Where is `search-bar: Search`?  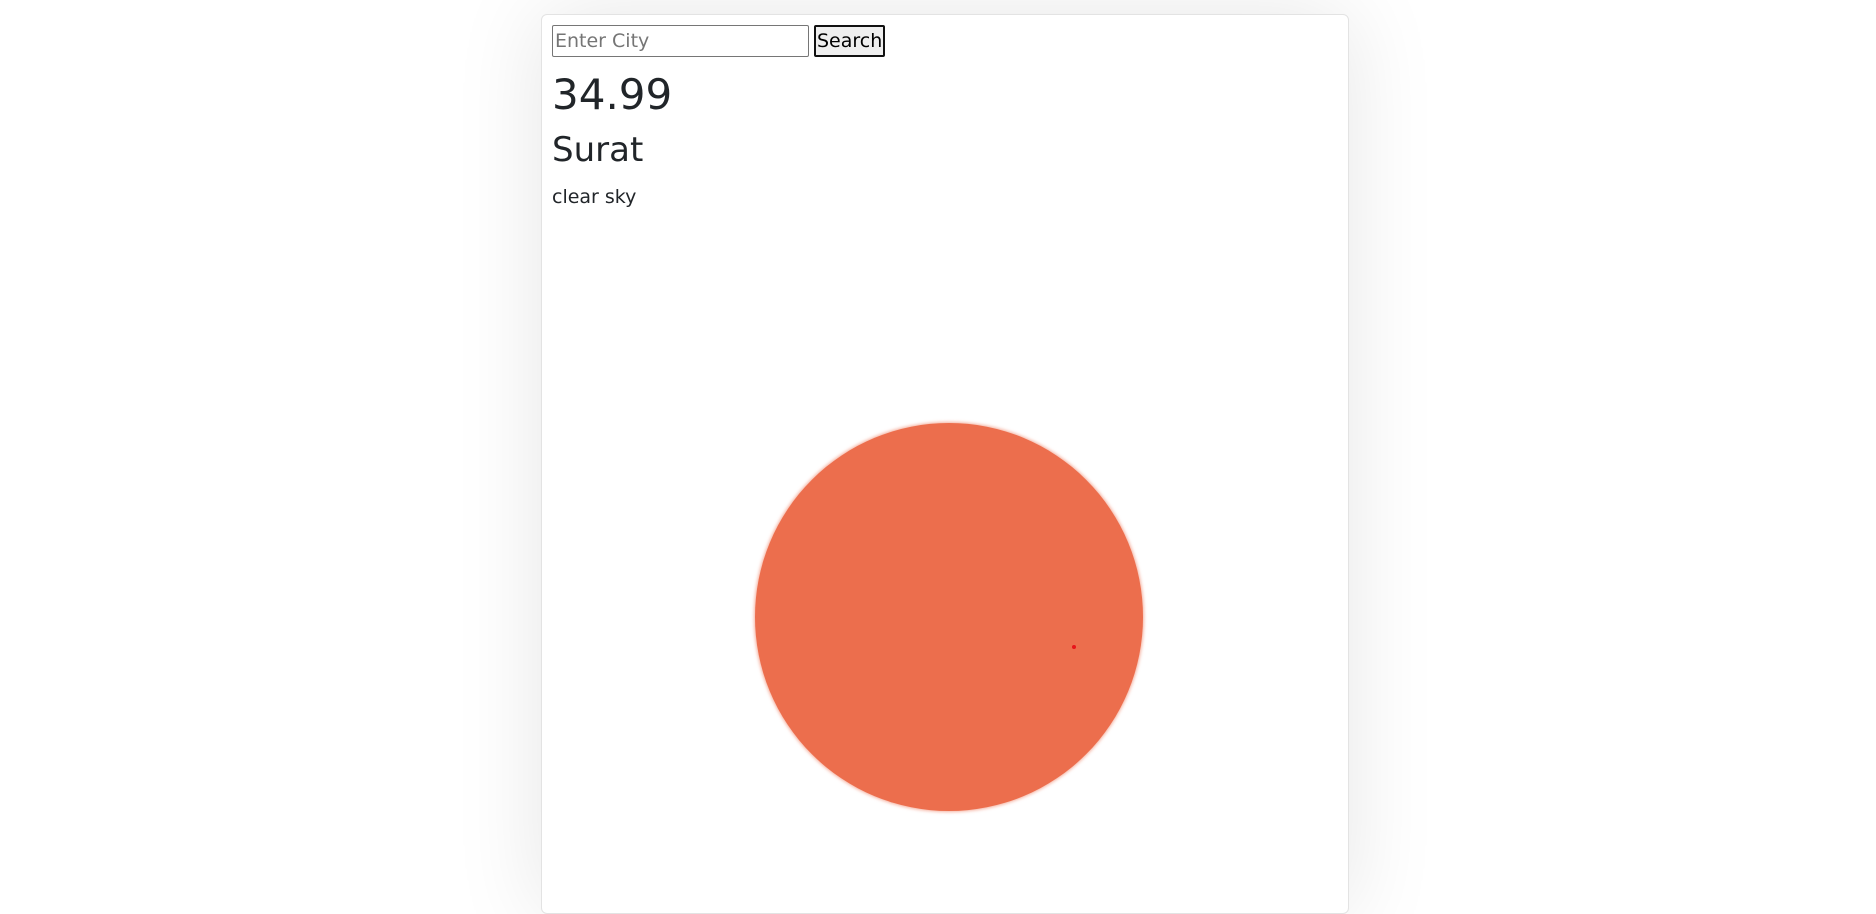
search-bar: Search is located at coordinates (719, 41).